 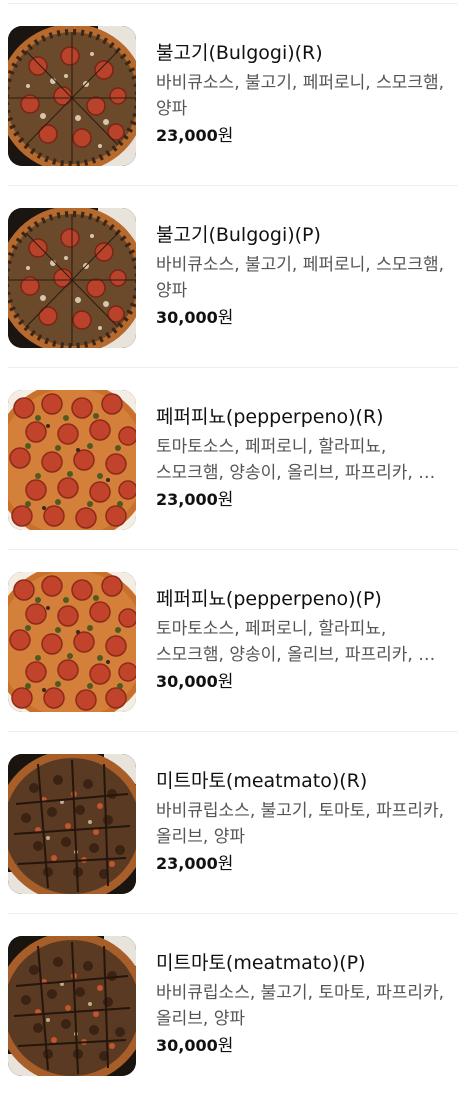 What do you see at coordinates (262, 781) in the screenshot?
I see `menu-item-name: 미트마토(meatmato)(R)` at bounding box center [262, 781].